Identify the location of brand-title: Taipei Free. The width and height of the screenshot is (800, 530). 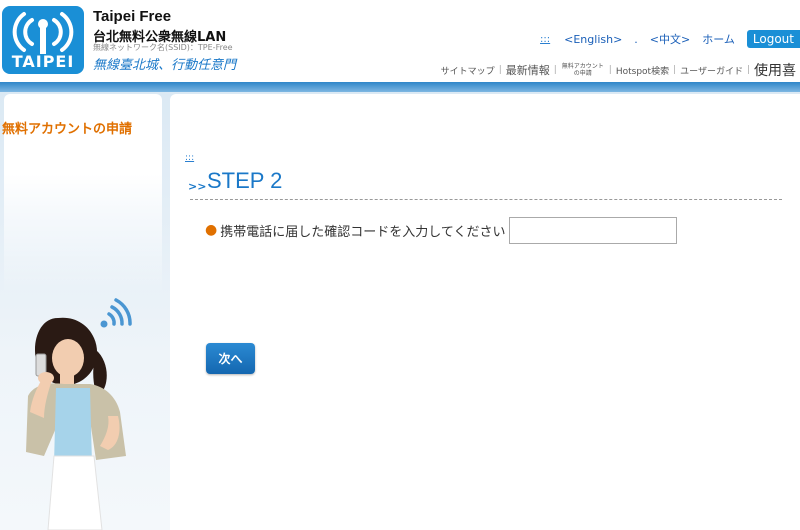
(132, 16).